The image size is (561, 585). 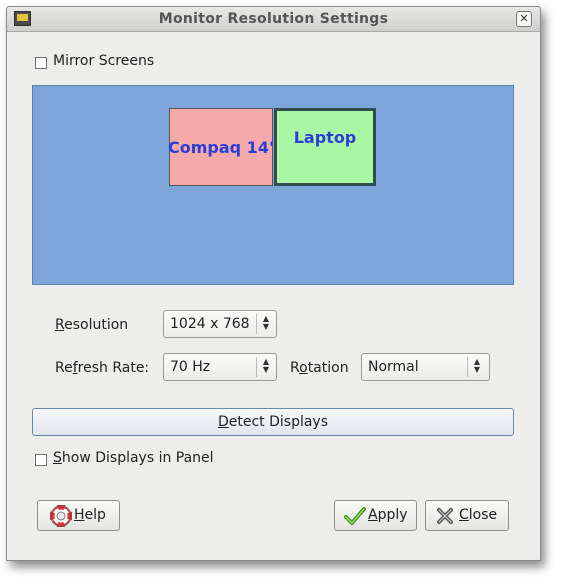 I want to click on refresh-rate-select: 70 Hz ▲ ▼, so click(x=220, y=367).